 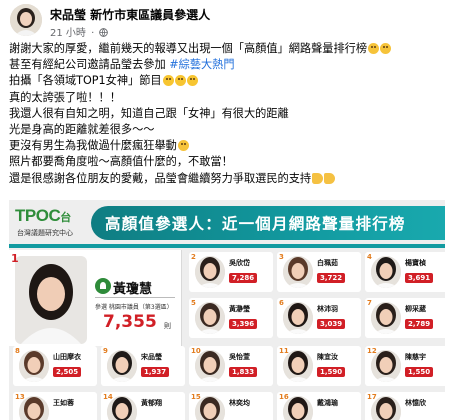 I want to click on rank-number: 11, so click(x=284, y=351).